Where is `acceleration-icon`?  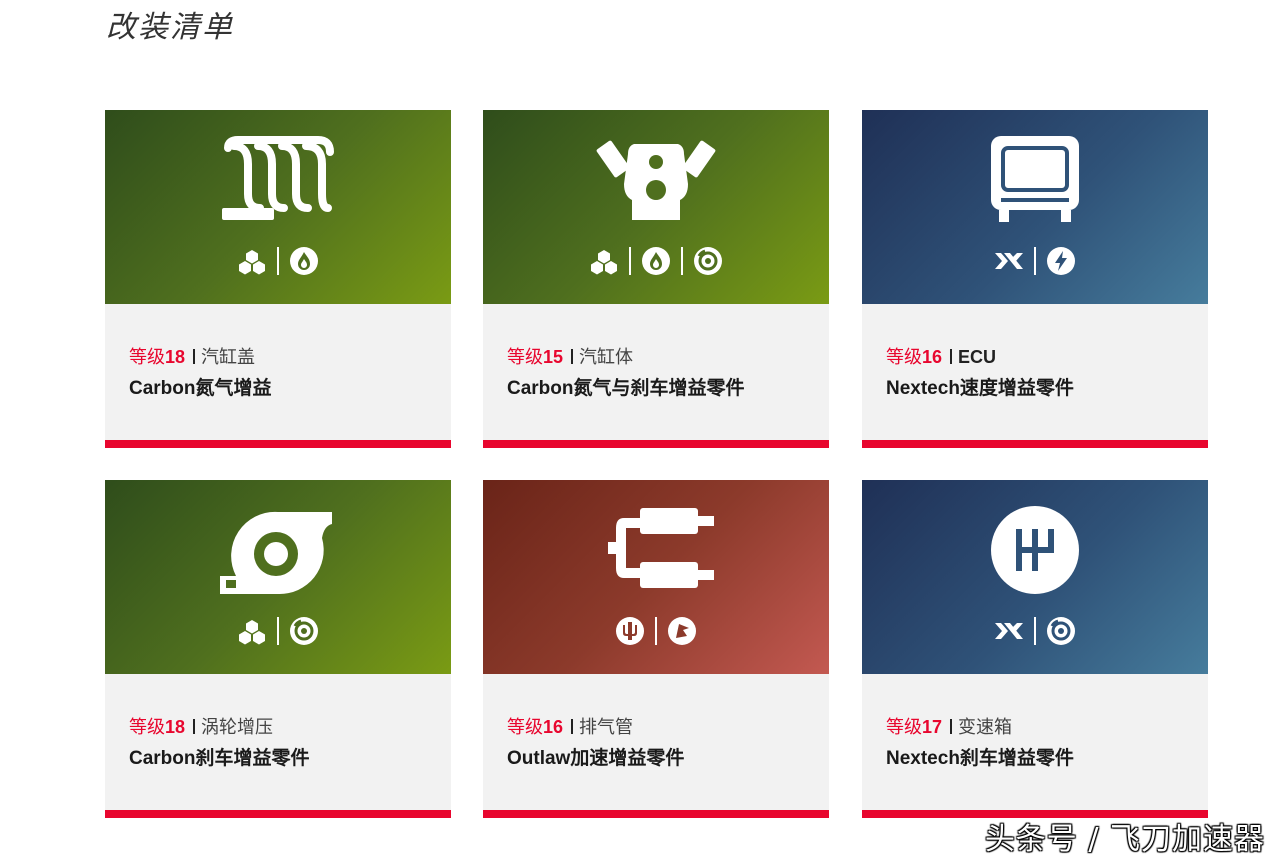 acceleration-icon is located at coordinates (682, 631).